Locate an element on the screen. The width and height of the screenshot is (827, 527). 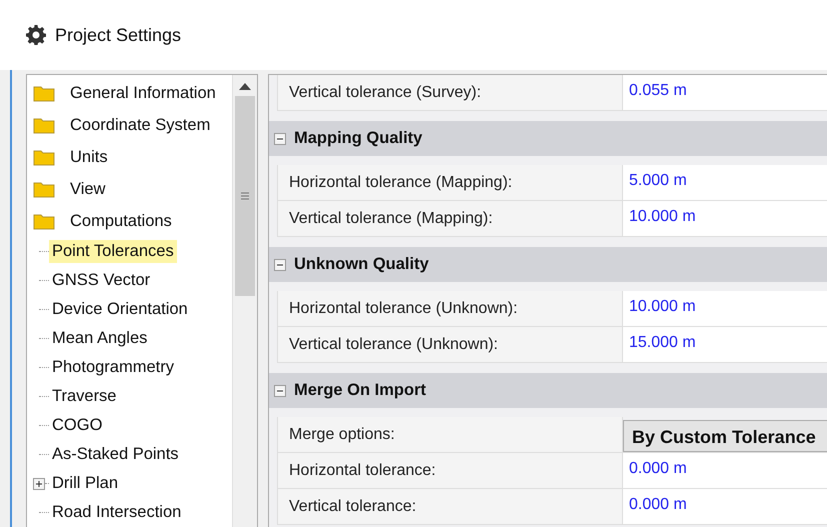
tree-item: Device Orientation is located at coordinates (120, 309).